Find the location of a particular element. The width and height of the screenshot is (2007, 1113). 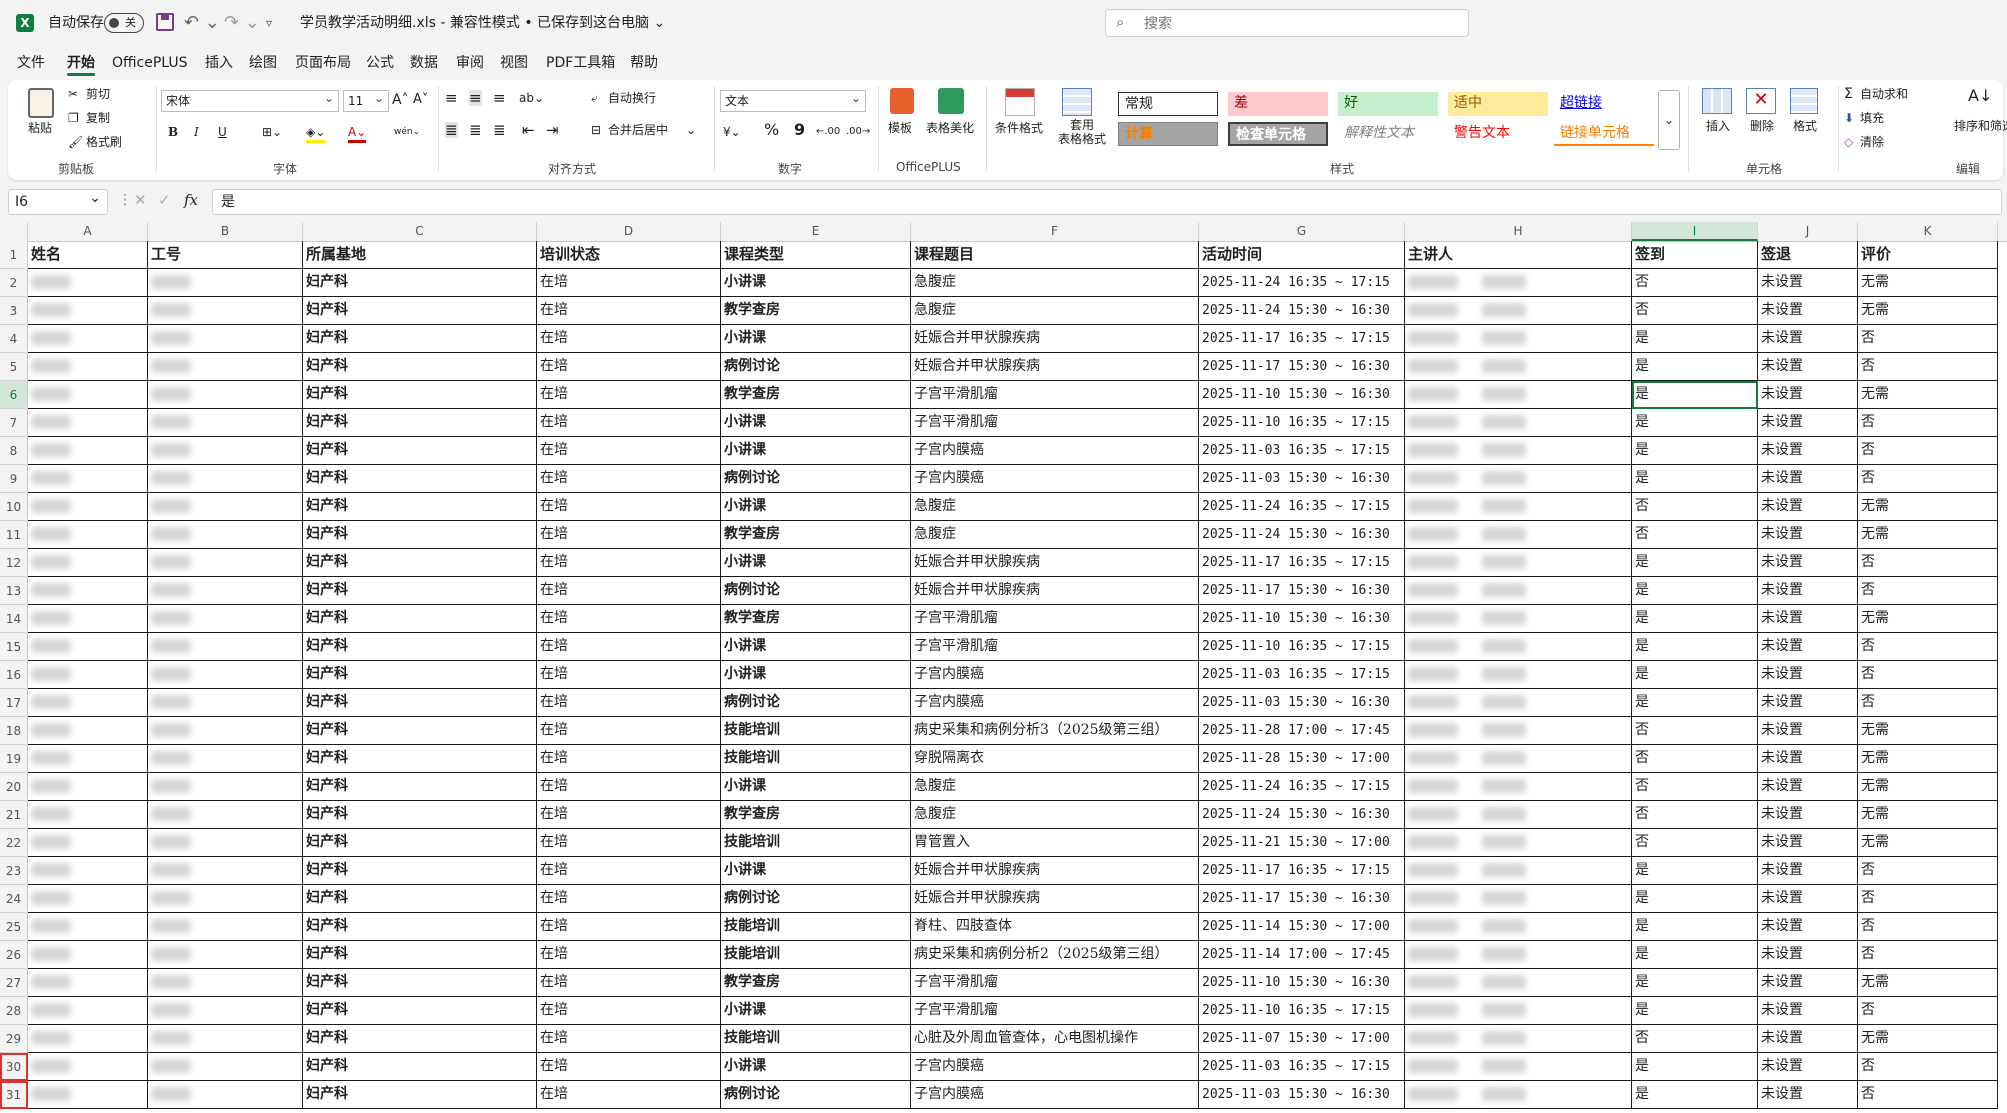

cell-d13: 在培 is located at coordinates (629, 591).